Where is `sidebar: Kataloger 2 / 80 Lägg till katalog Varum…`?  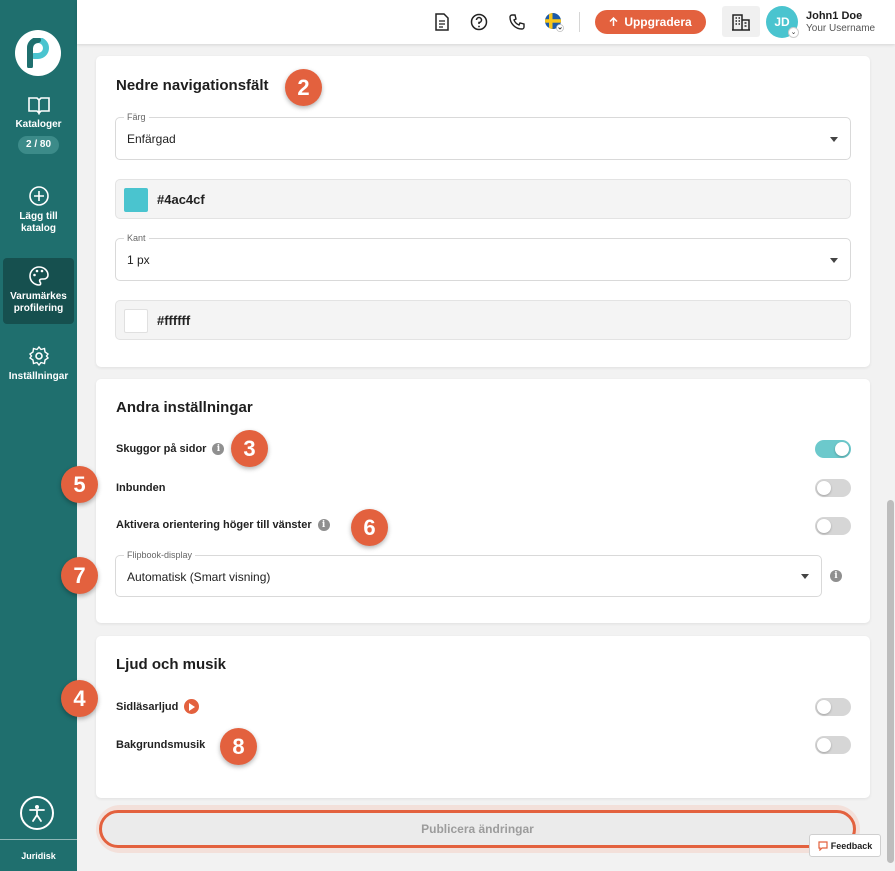
sidebar: Kataloger 2 / 80 Lägg till katalog Varum… is located at coordinates (38, 435).